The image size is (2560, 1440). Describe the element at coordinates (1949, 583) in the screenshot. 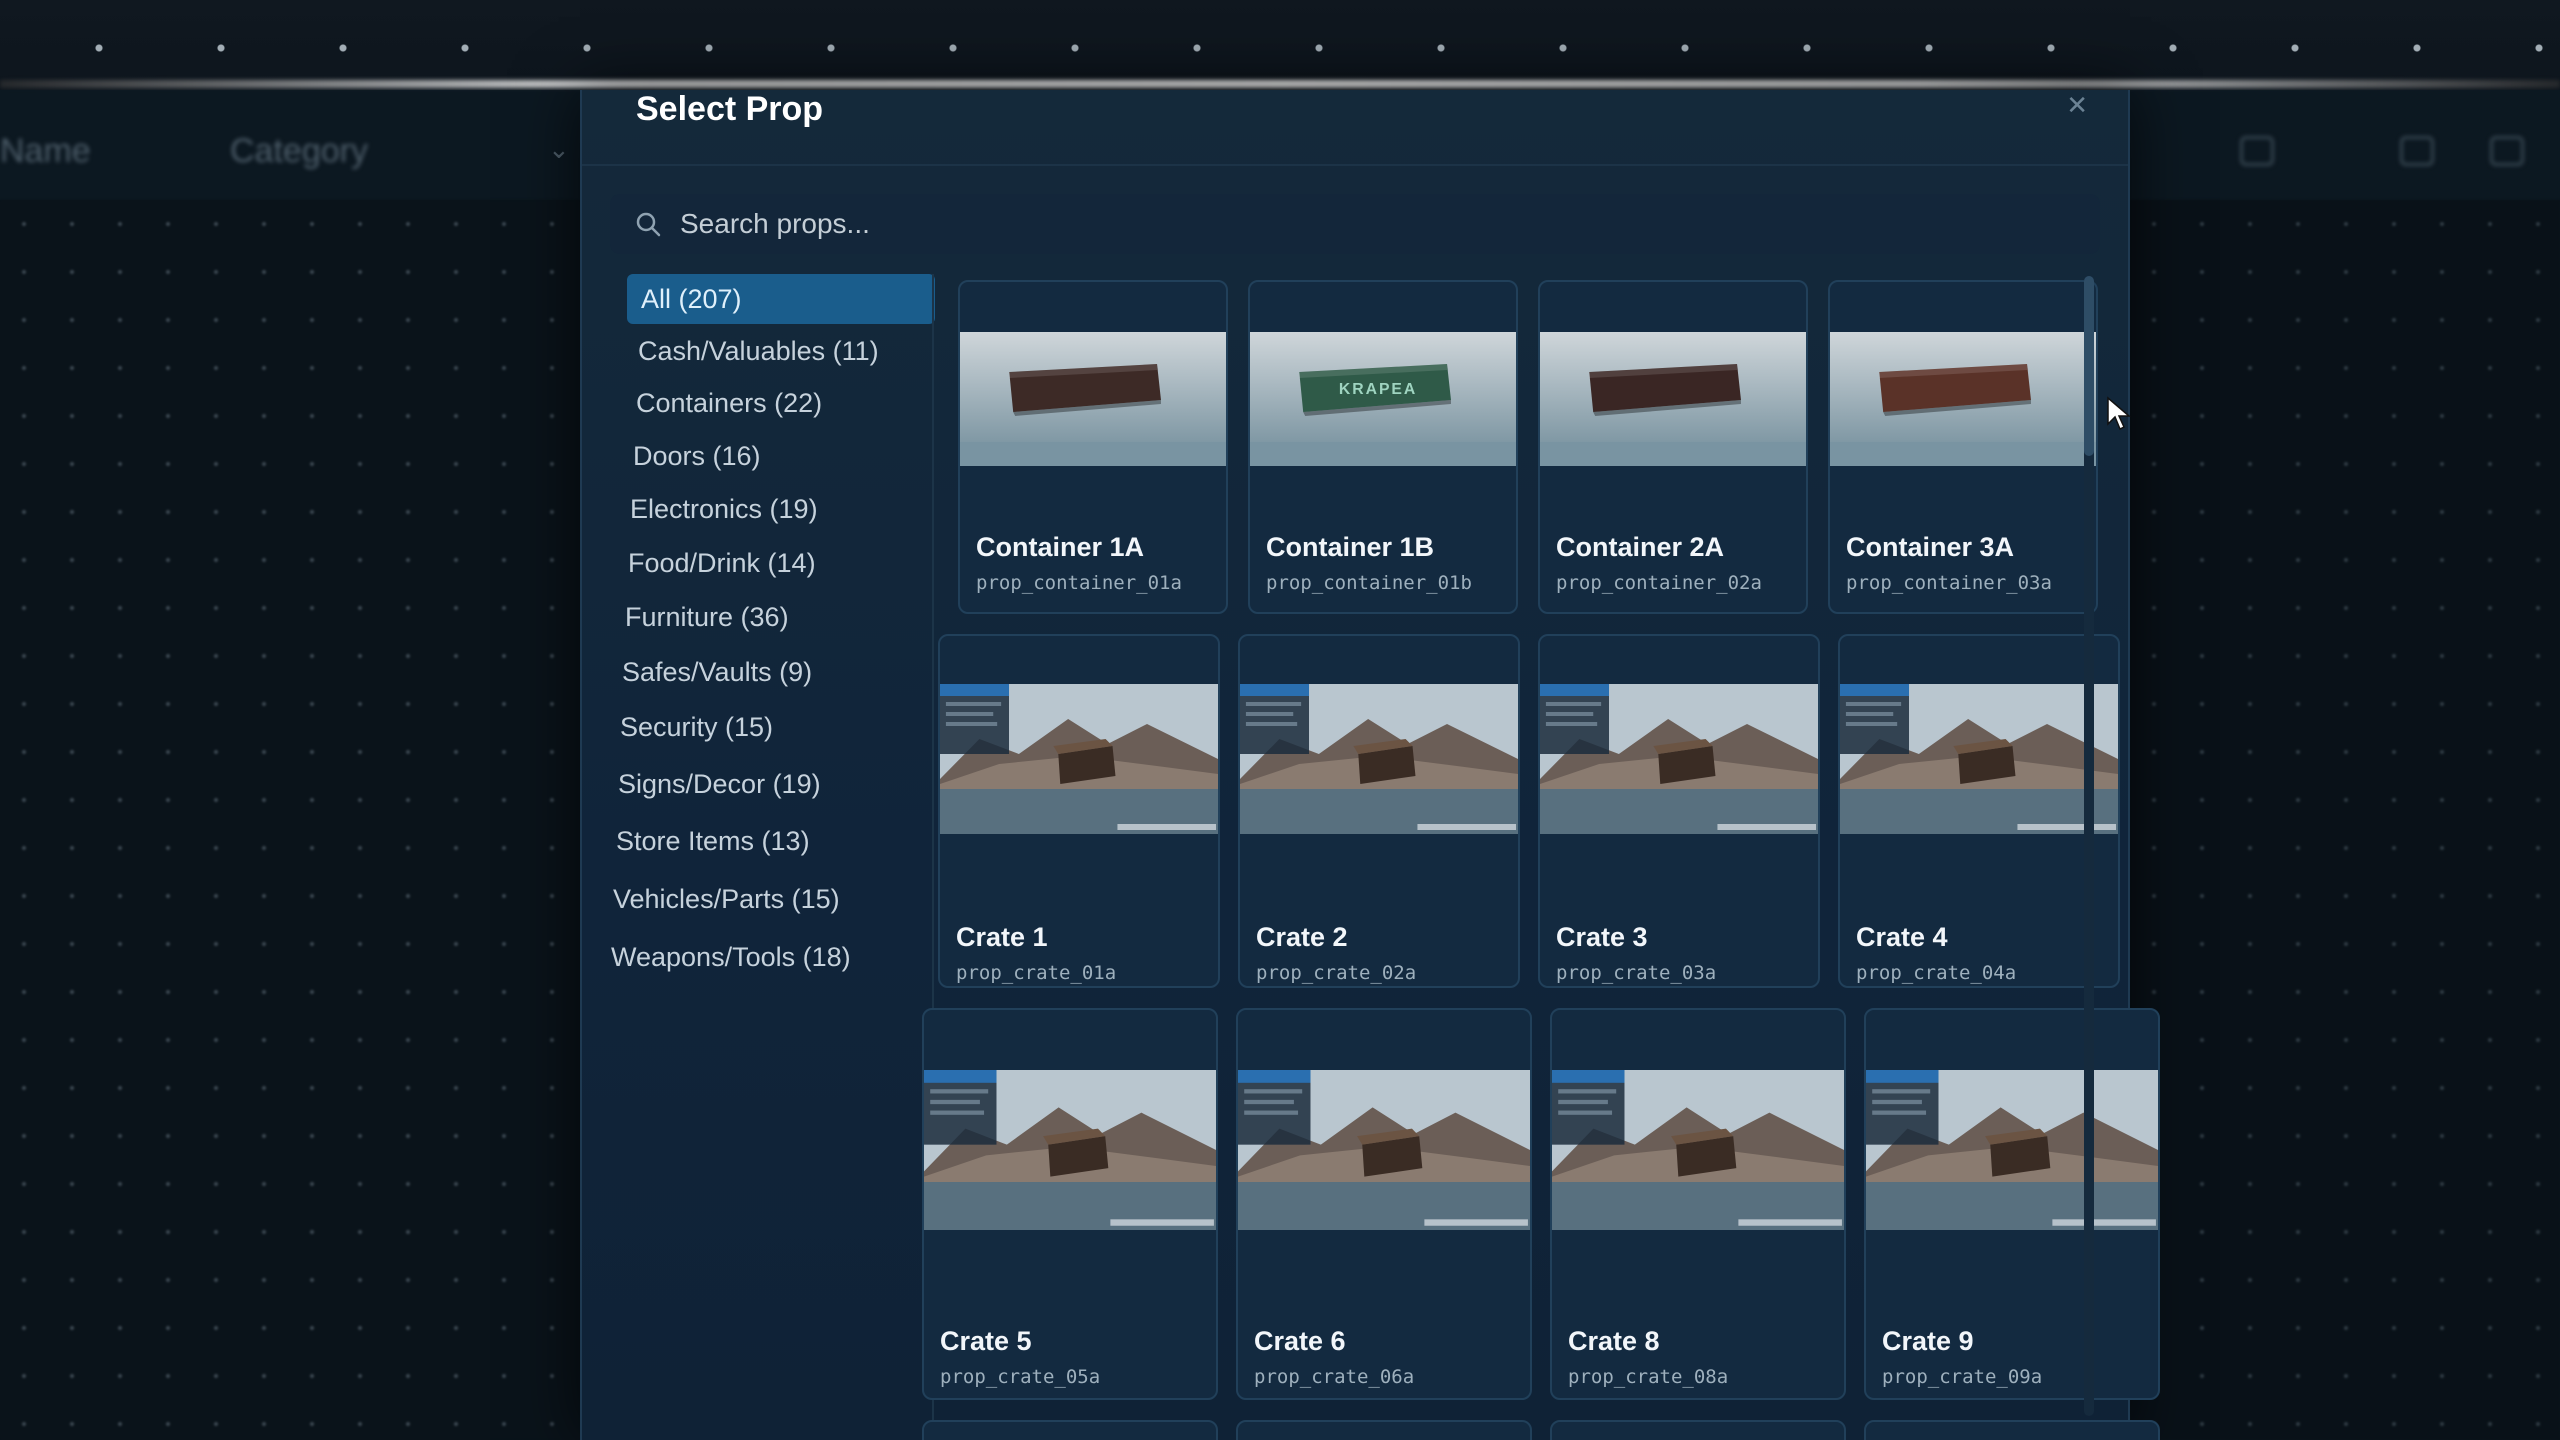

I see `prop-model-id: prop_container_03a` at that location.